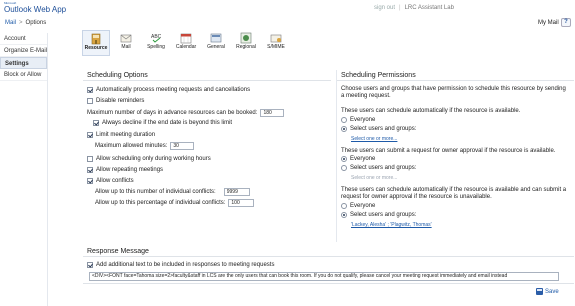 The height and width of the screenshot is (306, 575). Describe the element at coordinates (23, 39) in the screenshot. I see `sidebar-item-account: Account` at that location.